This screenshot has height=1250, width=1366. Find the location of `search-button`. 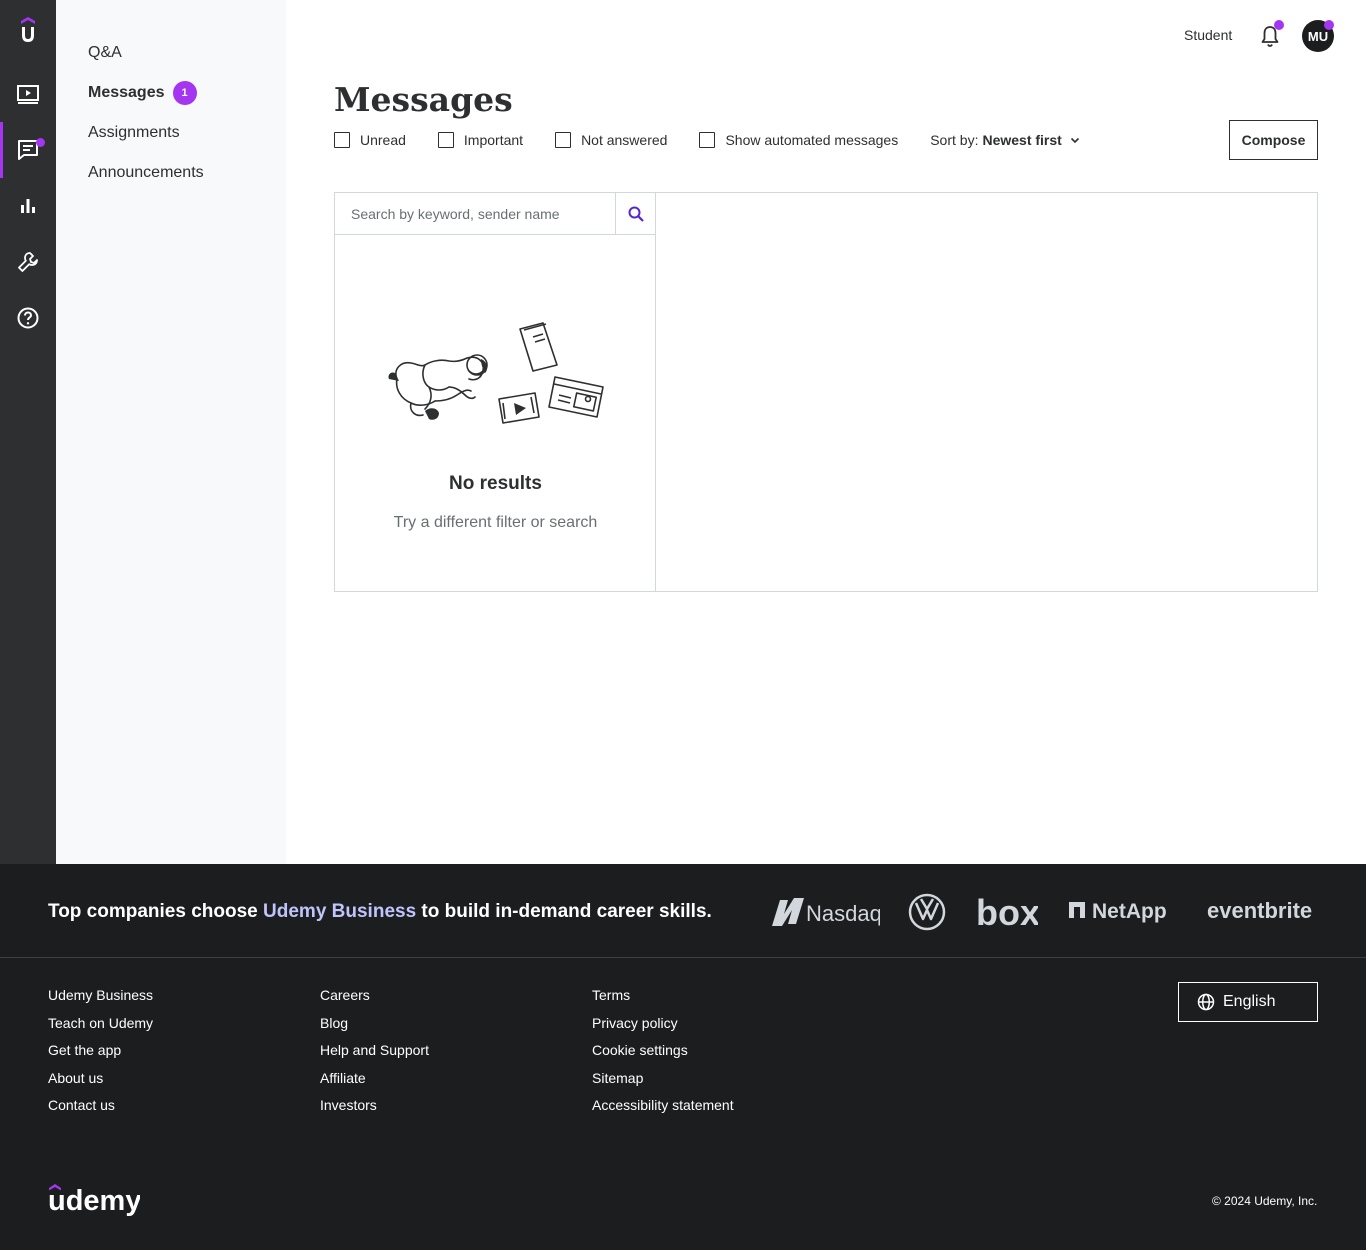

search-button is located at coordinates (636, 213).